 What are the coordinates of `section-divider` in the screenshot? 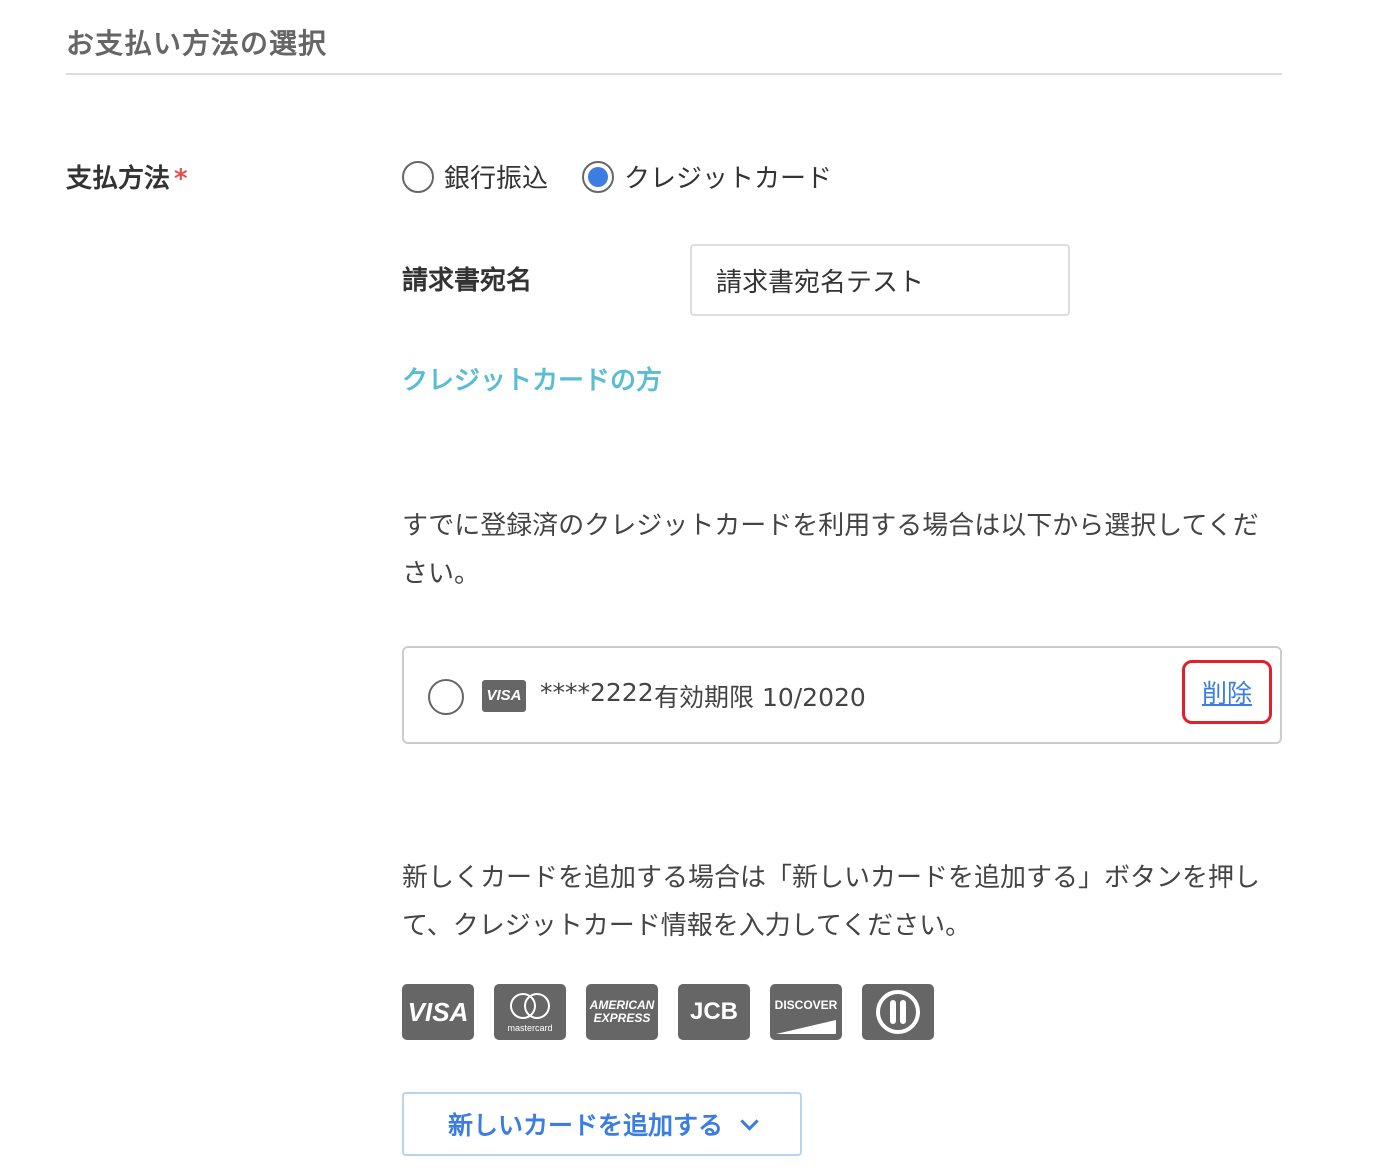 It's located at (674, 74).